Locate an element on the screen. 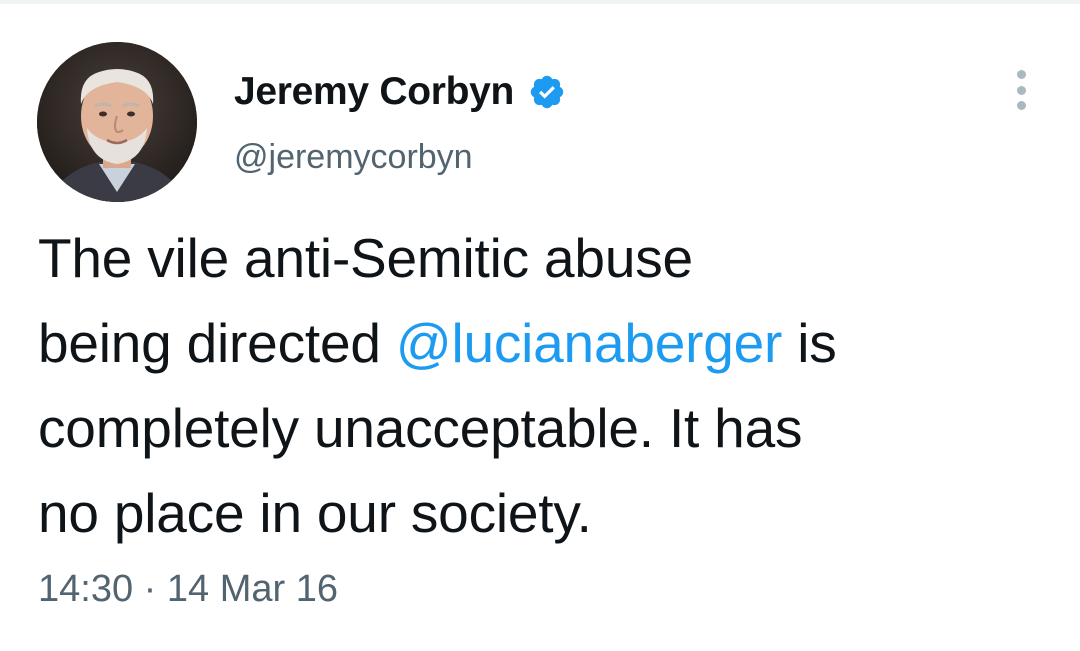 The width and height of the screenshot is (1080, 651). mention-link: @lucianaberger is located at coordinates (589, 343).